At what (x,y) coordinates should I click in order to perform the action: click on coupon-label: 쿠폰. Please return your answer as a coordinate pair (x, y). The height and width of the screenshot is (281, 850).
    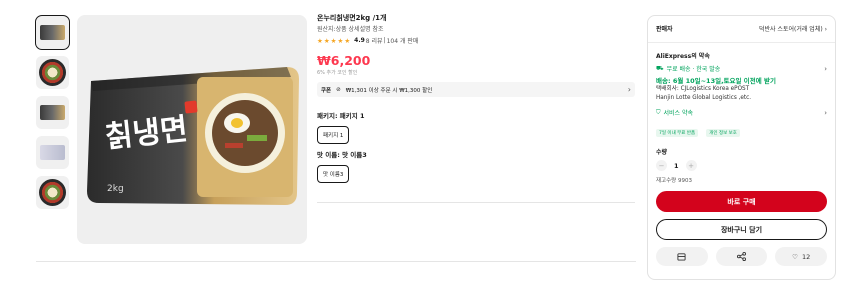
    Looking at the image, I should click on (326, 90).